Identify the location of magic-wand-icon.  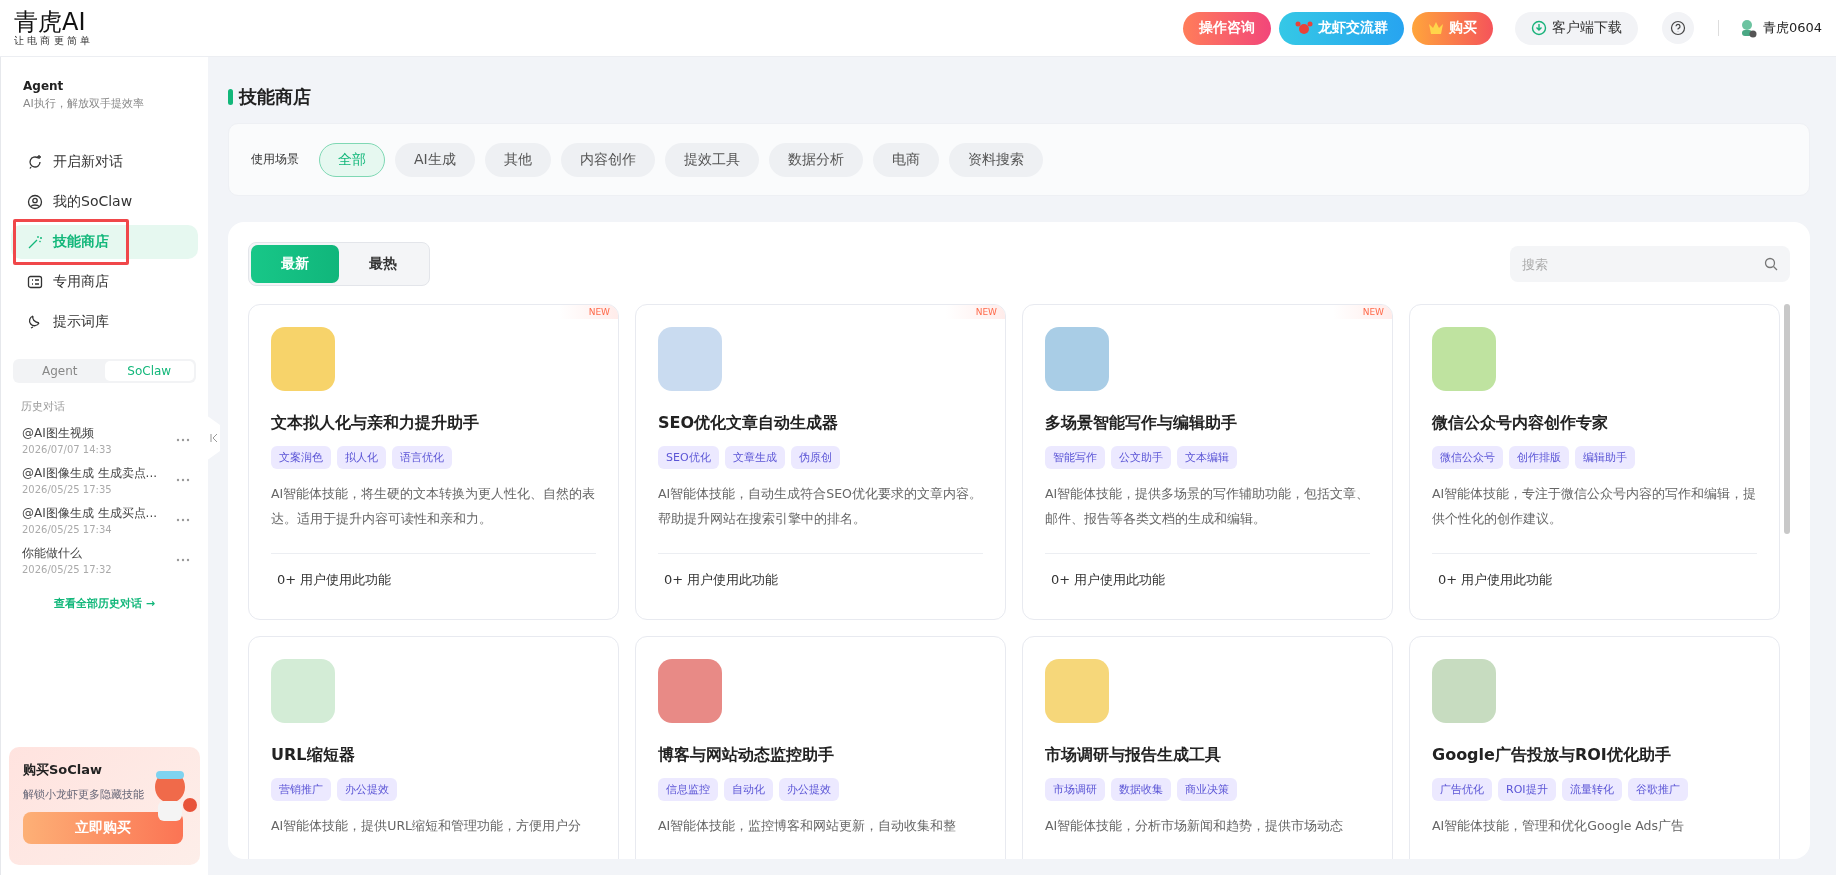
(35, 242).